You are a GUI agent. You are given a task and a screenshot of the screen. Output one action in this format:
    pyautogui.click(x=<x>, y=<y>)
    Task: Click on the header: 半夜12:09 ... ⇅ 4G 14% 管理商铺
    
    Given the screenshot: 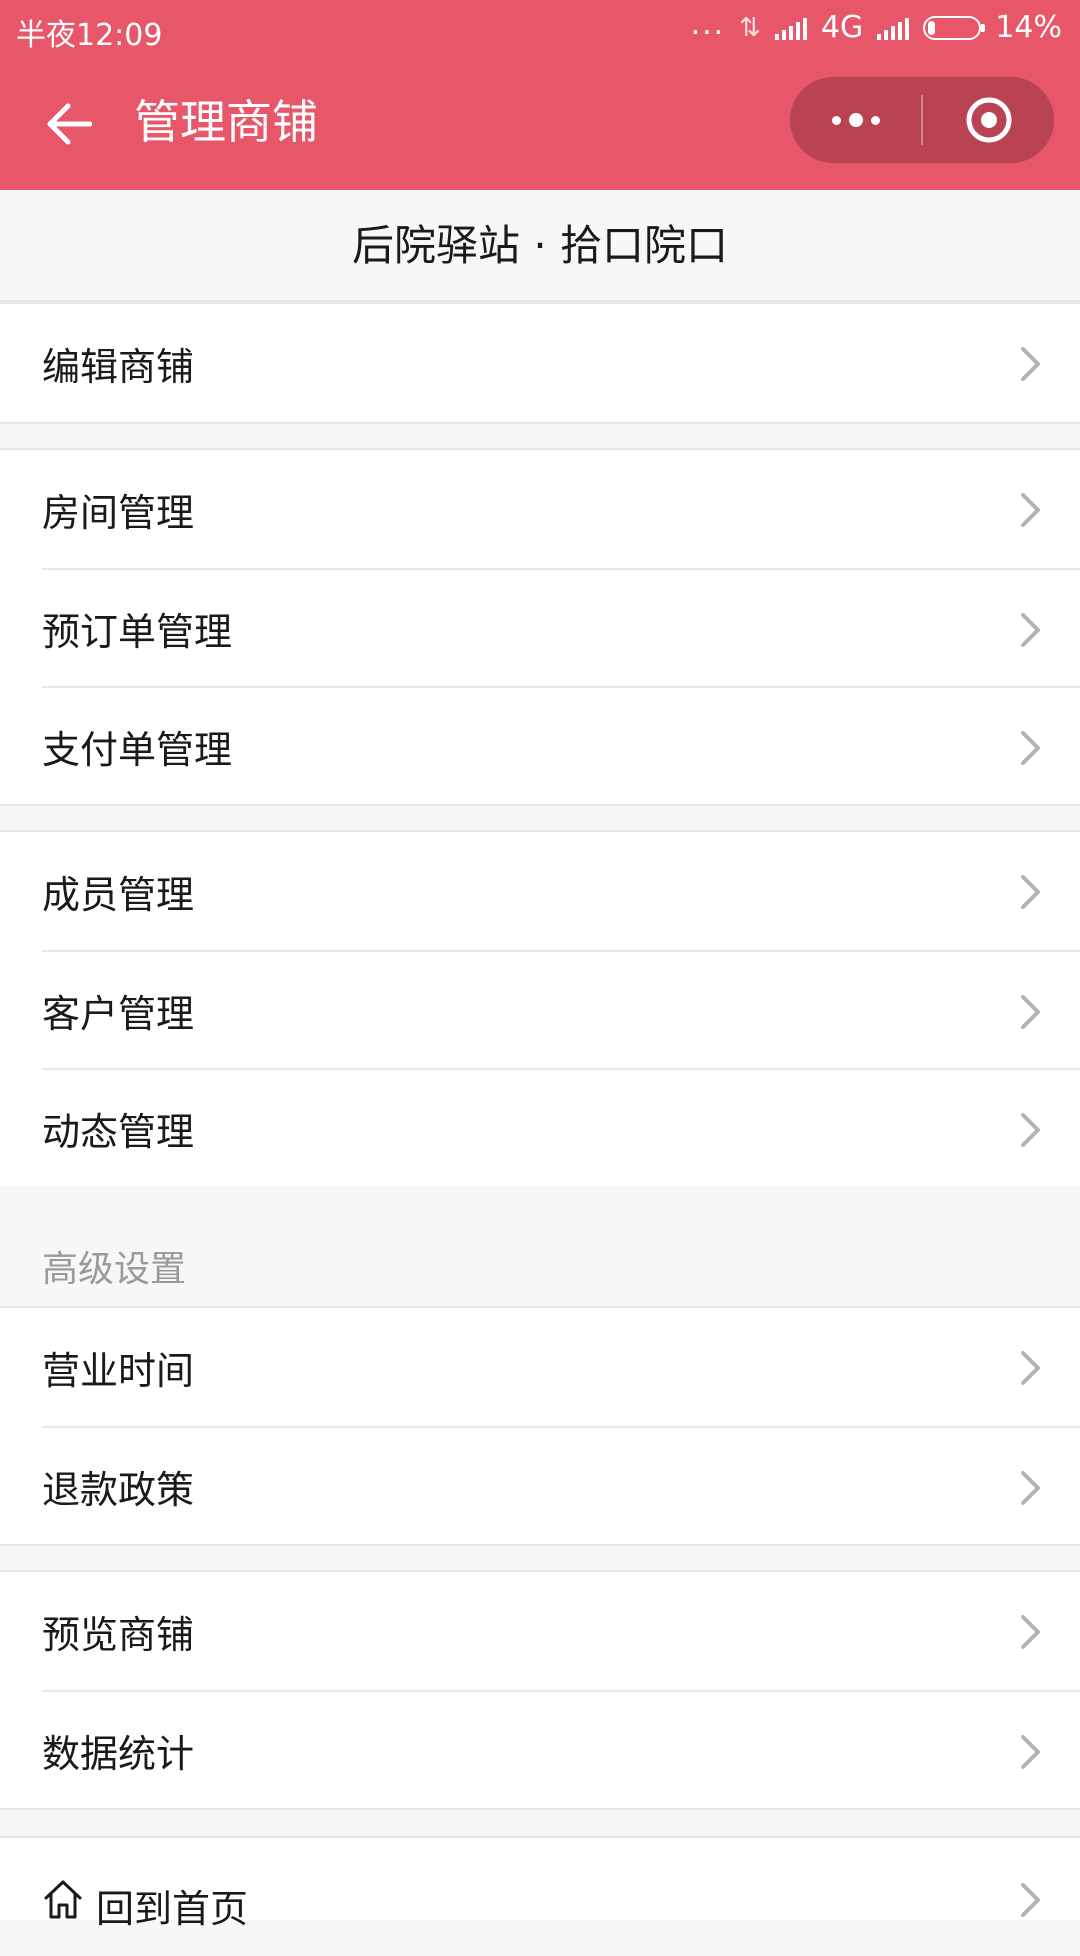 What is the action you would take?
    pyautogui.click(x=540, y=95)
    